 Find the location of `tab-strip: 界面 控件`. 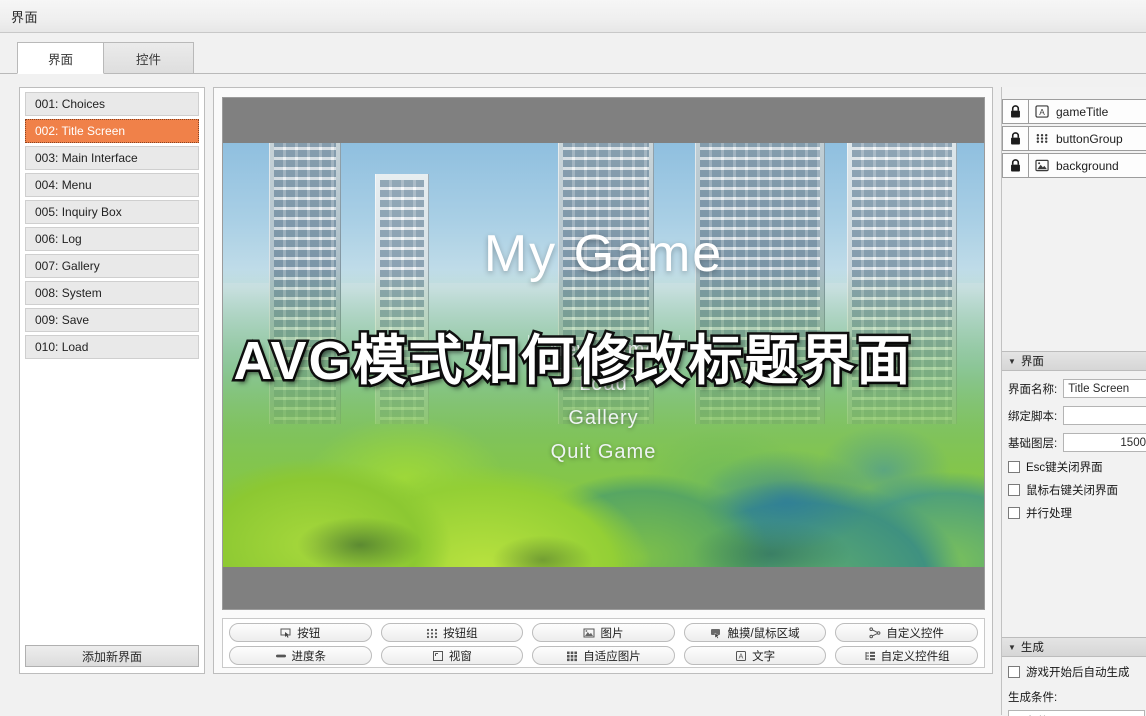

tab-strip: 界面 控件 is located at coordinates (573, 53).